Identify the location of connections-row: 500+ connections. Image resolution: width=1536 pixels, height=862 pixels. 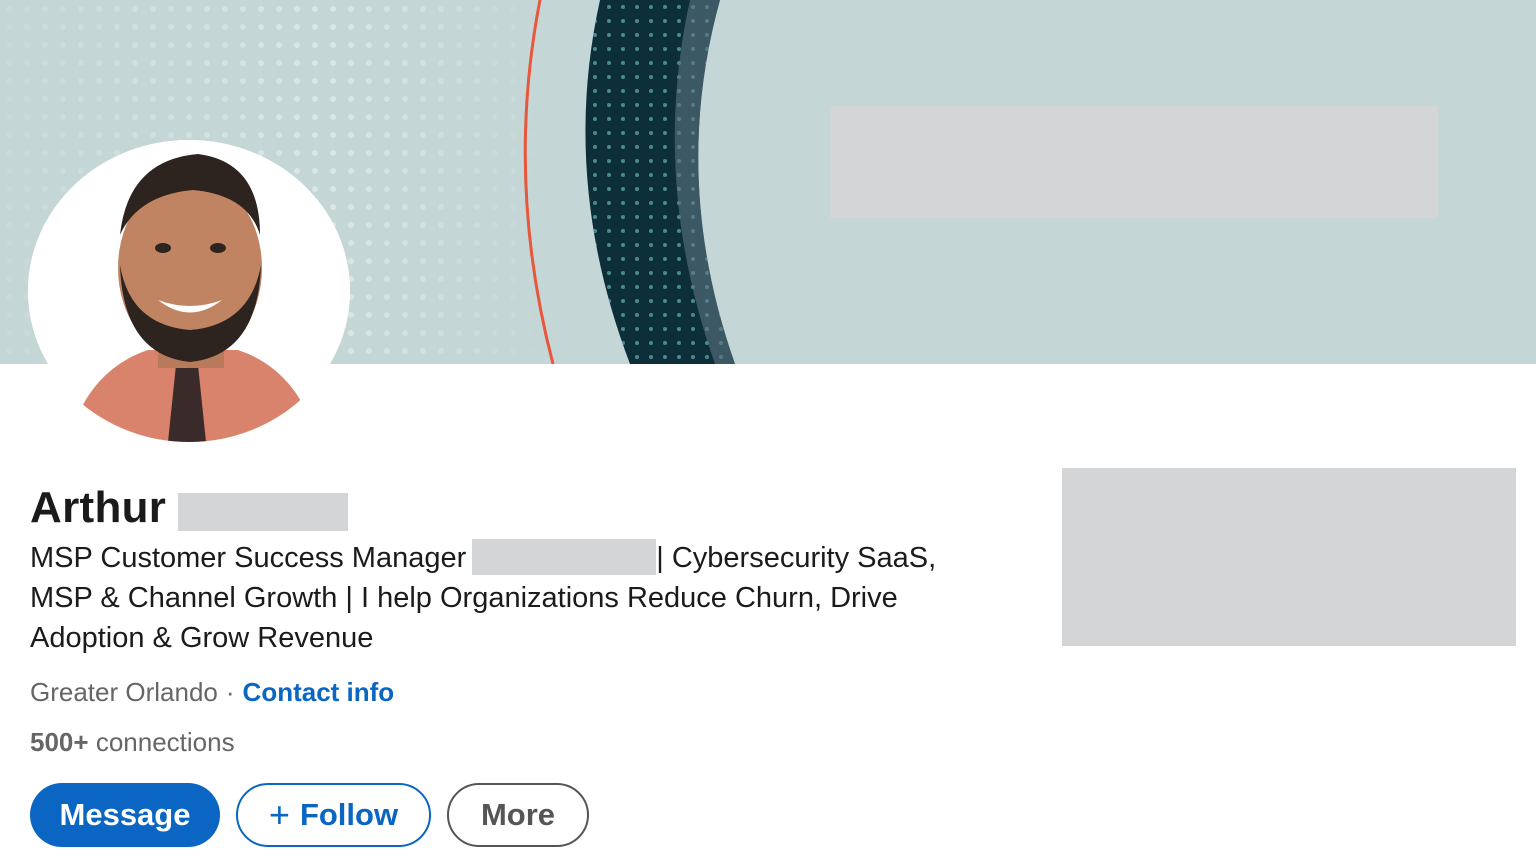
(132, 742).